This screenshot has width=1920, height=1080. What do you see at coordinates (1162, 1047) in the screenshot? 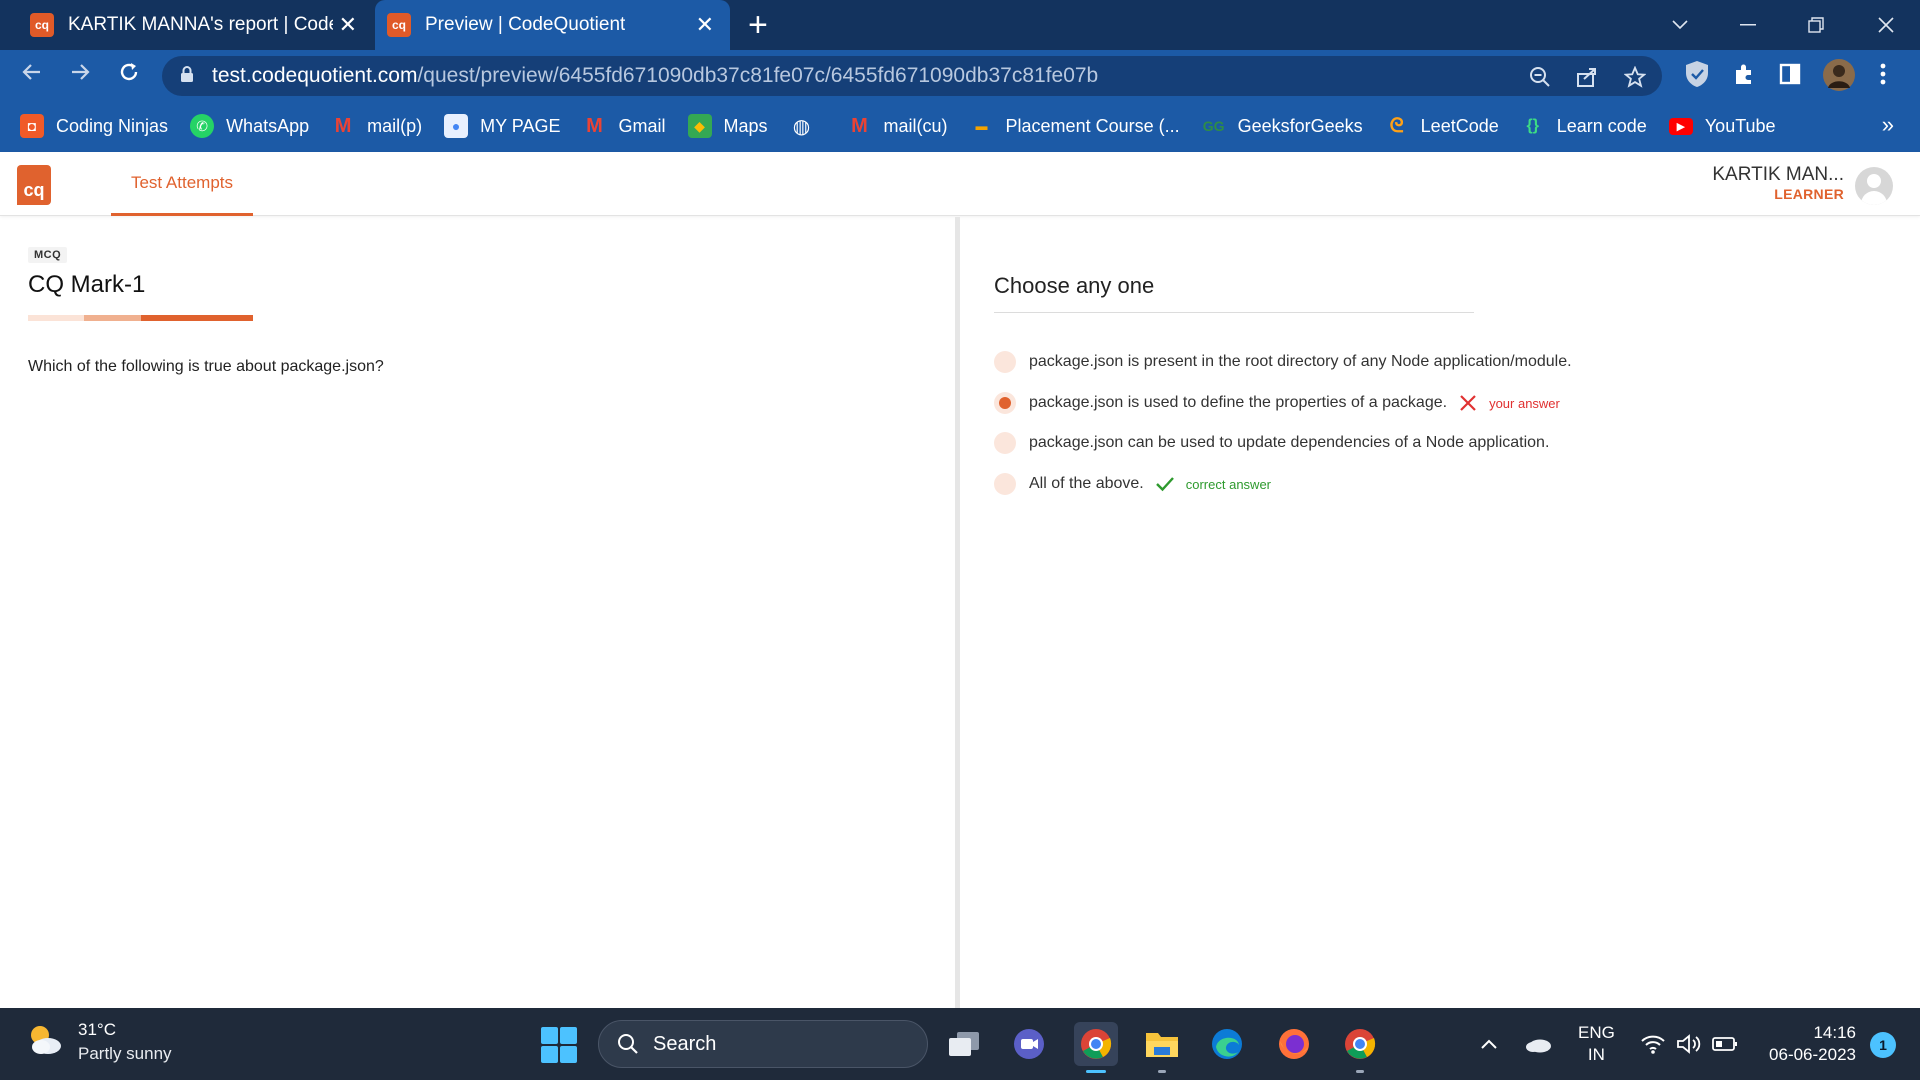
I see `file-explorer-icon` at bounding box center [1162, 1047].